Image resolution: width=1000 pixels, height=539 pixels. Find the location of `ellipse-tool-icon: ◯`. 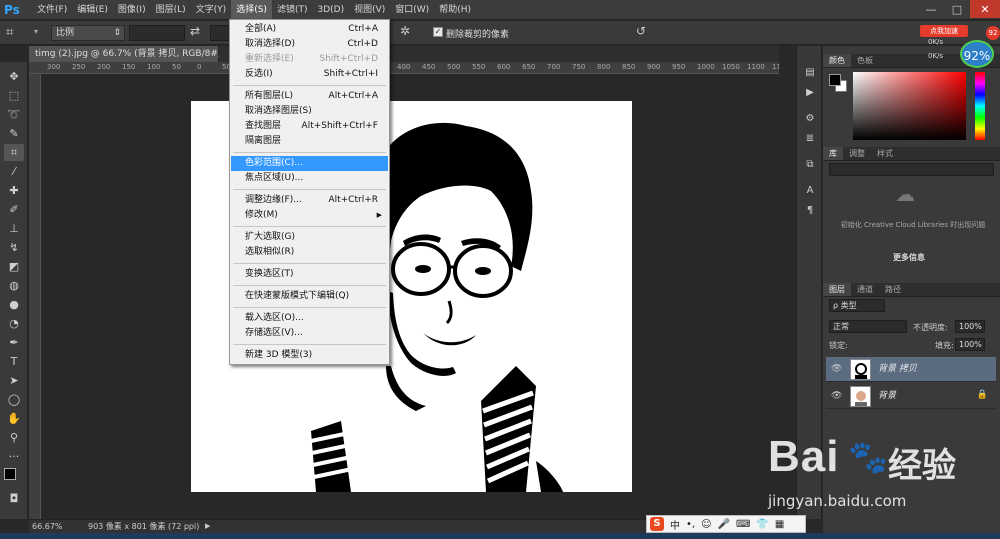

ellipse-tool-icon: ◯ is located at coordinates (14, 399).